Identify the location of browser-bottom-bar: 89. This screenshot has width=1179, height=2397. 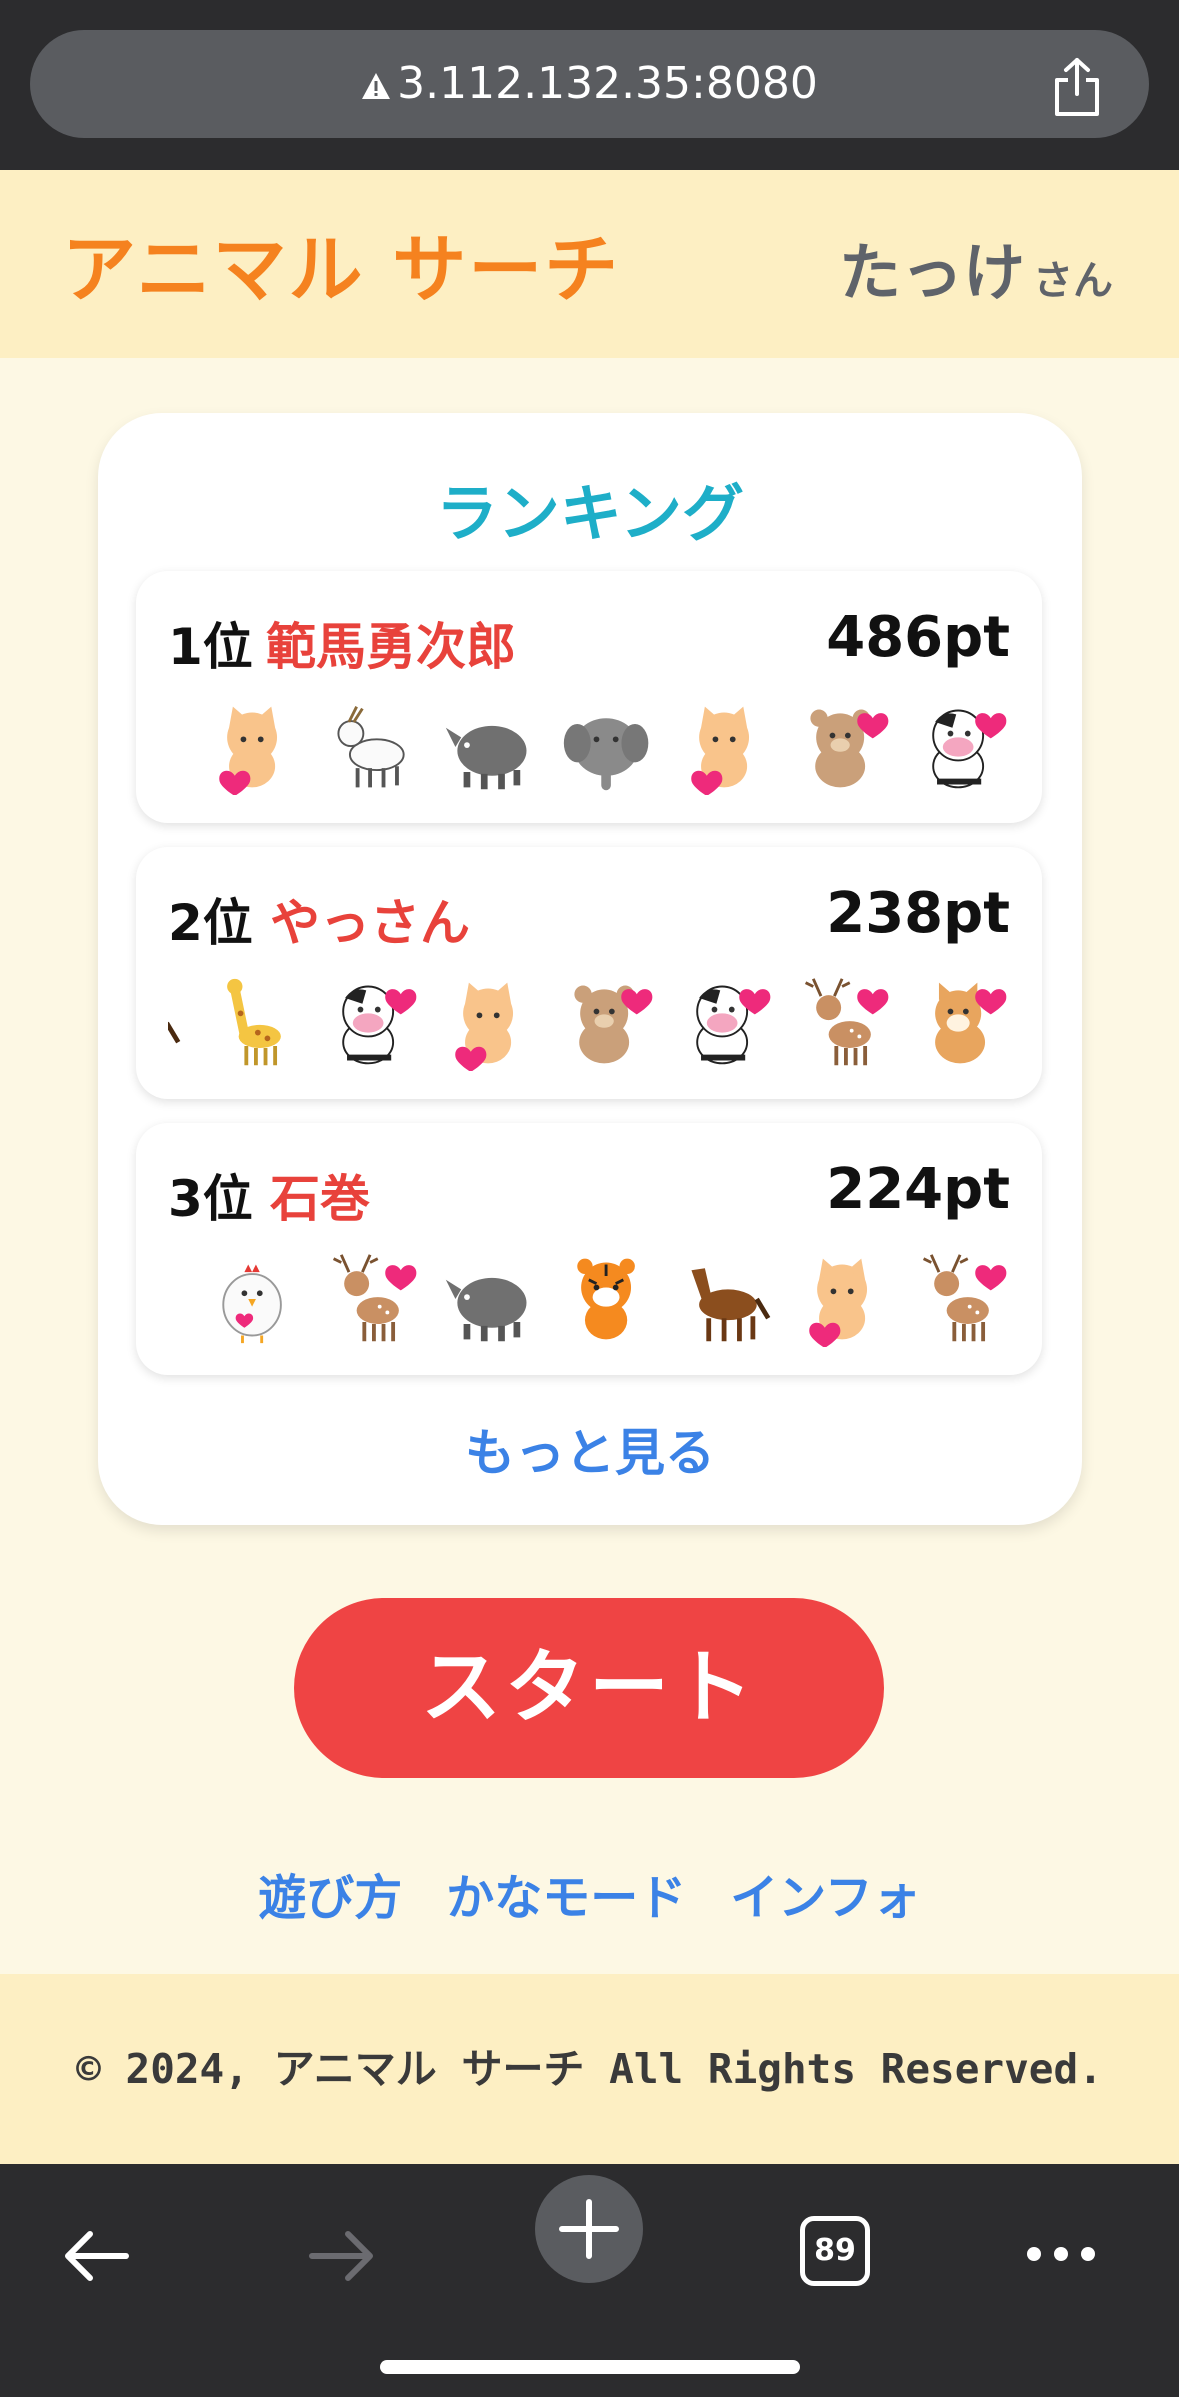
(589, 2280).